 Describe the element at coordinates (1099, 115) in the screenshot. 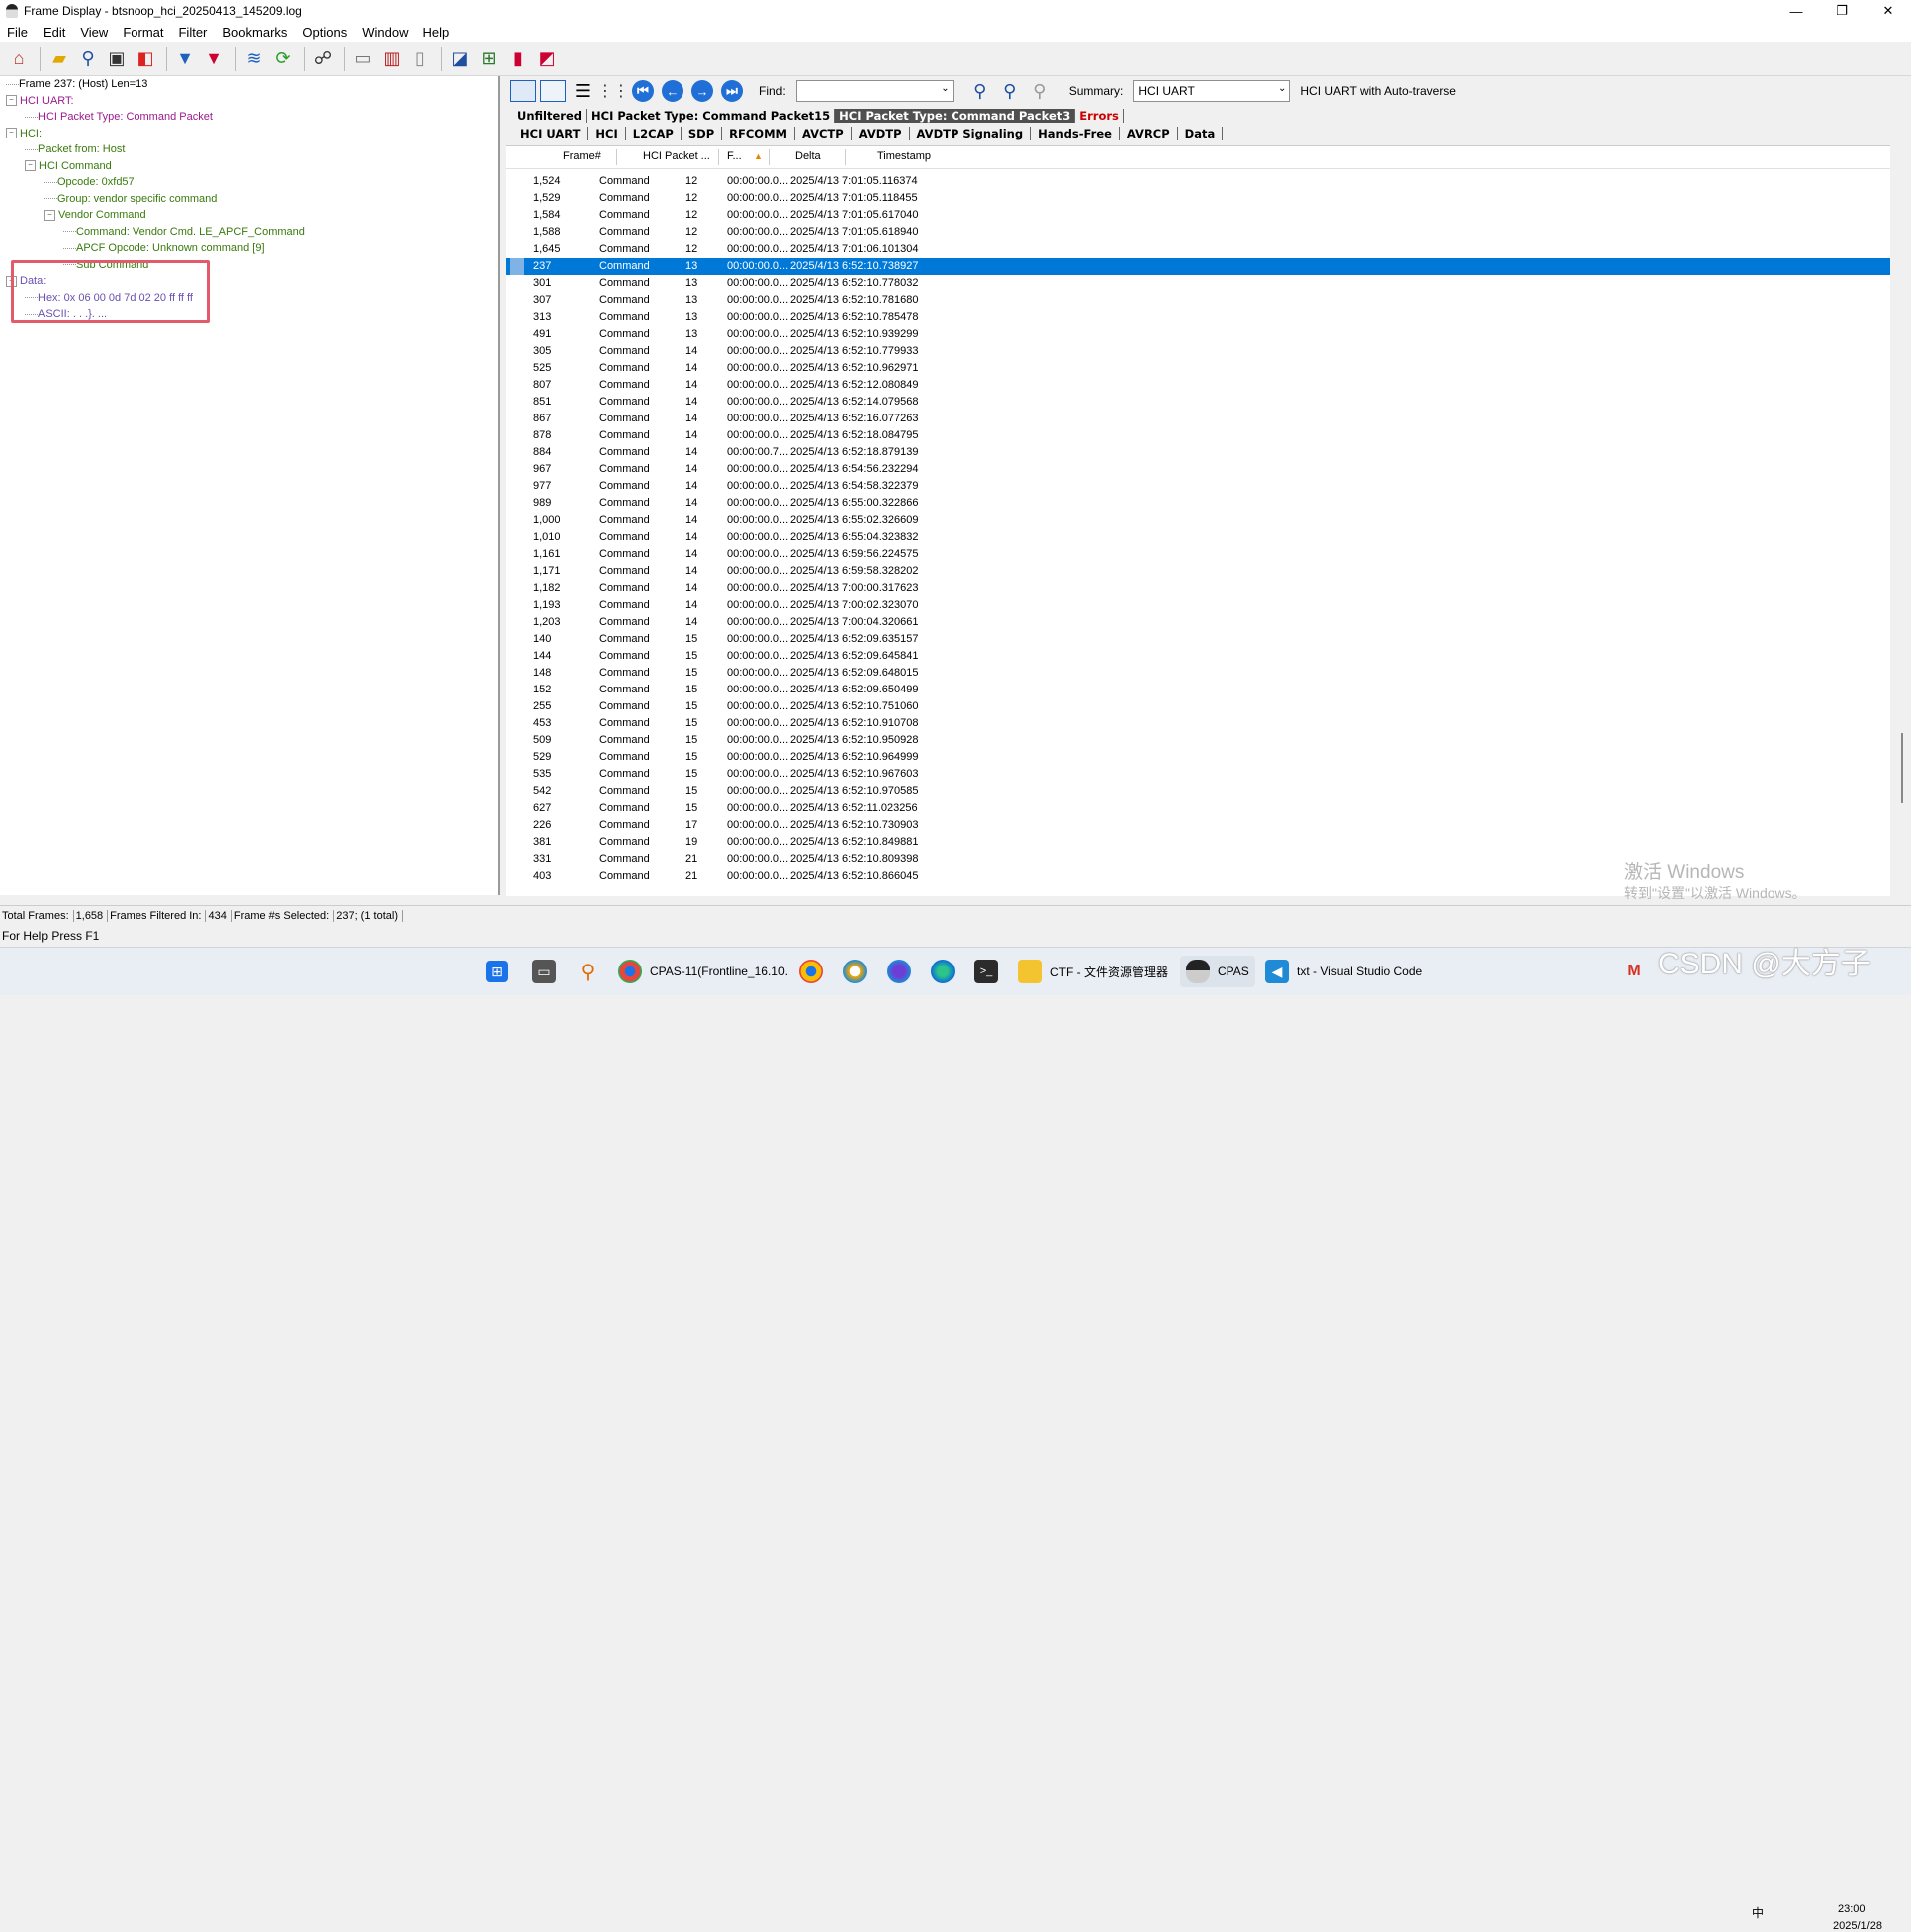

I see `filter-tab: Errors` at that location.